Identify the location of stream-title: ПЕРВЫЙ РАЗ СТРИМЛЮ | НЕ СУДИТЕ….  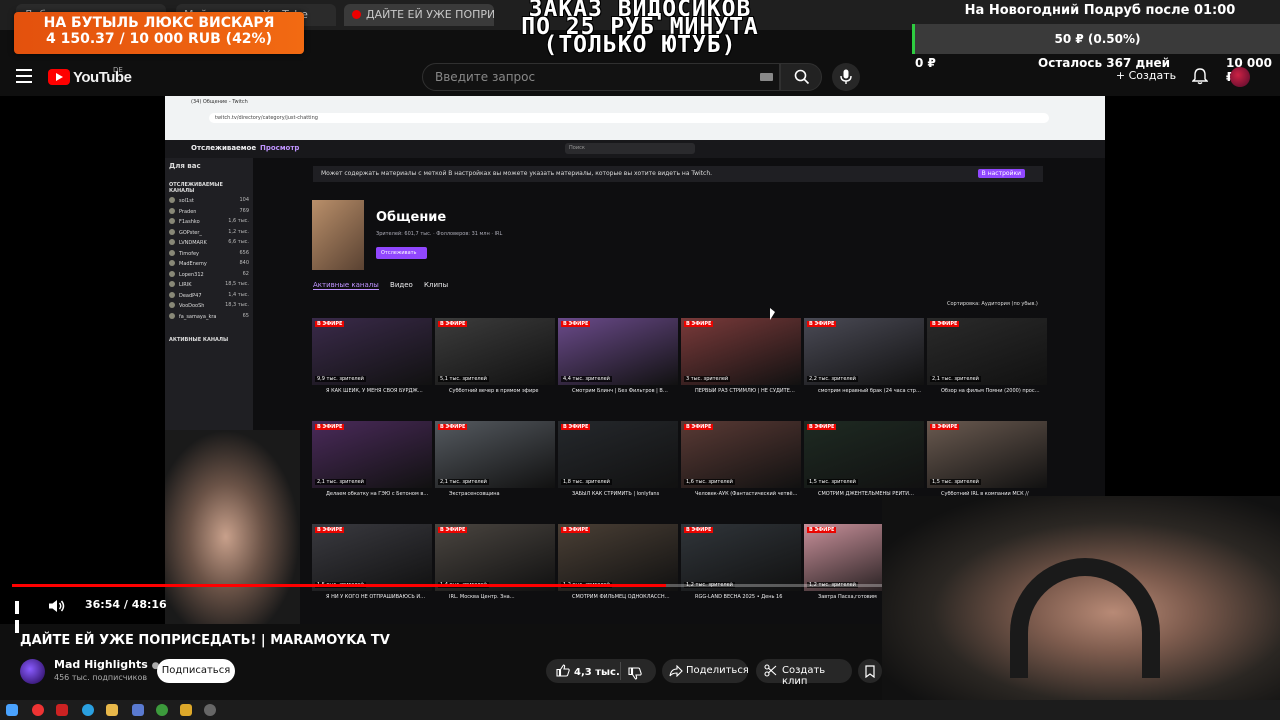
(745, 391).